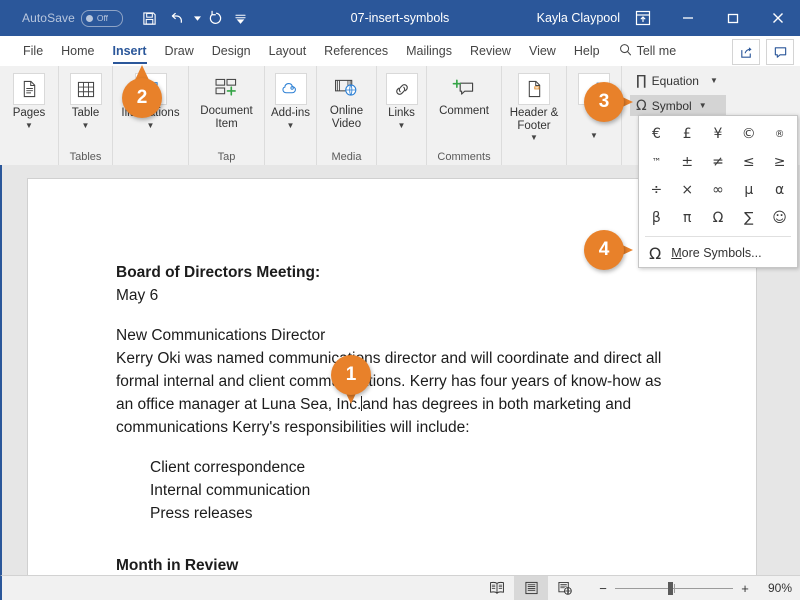 The image size is (800, 600). I want to click on tab-file: File, so click(33, 51).